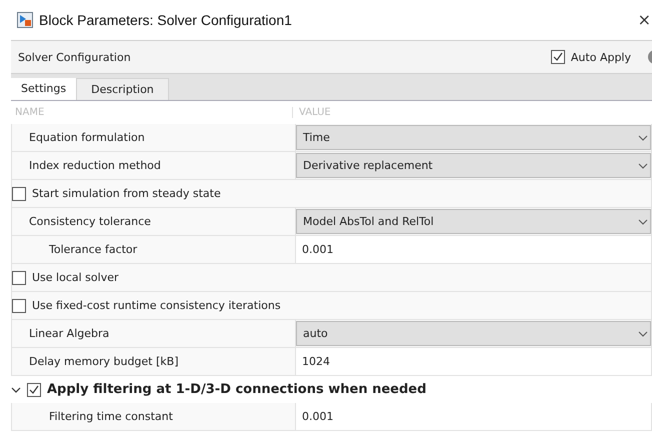 The image size is (652, 441). I want to click on block-name: Solver Configuration, so click(75, 57).